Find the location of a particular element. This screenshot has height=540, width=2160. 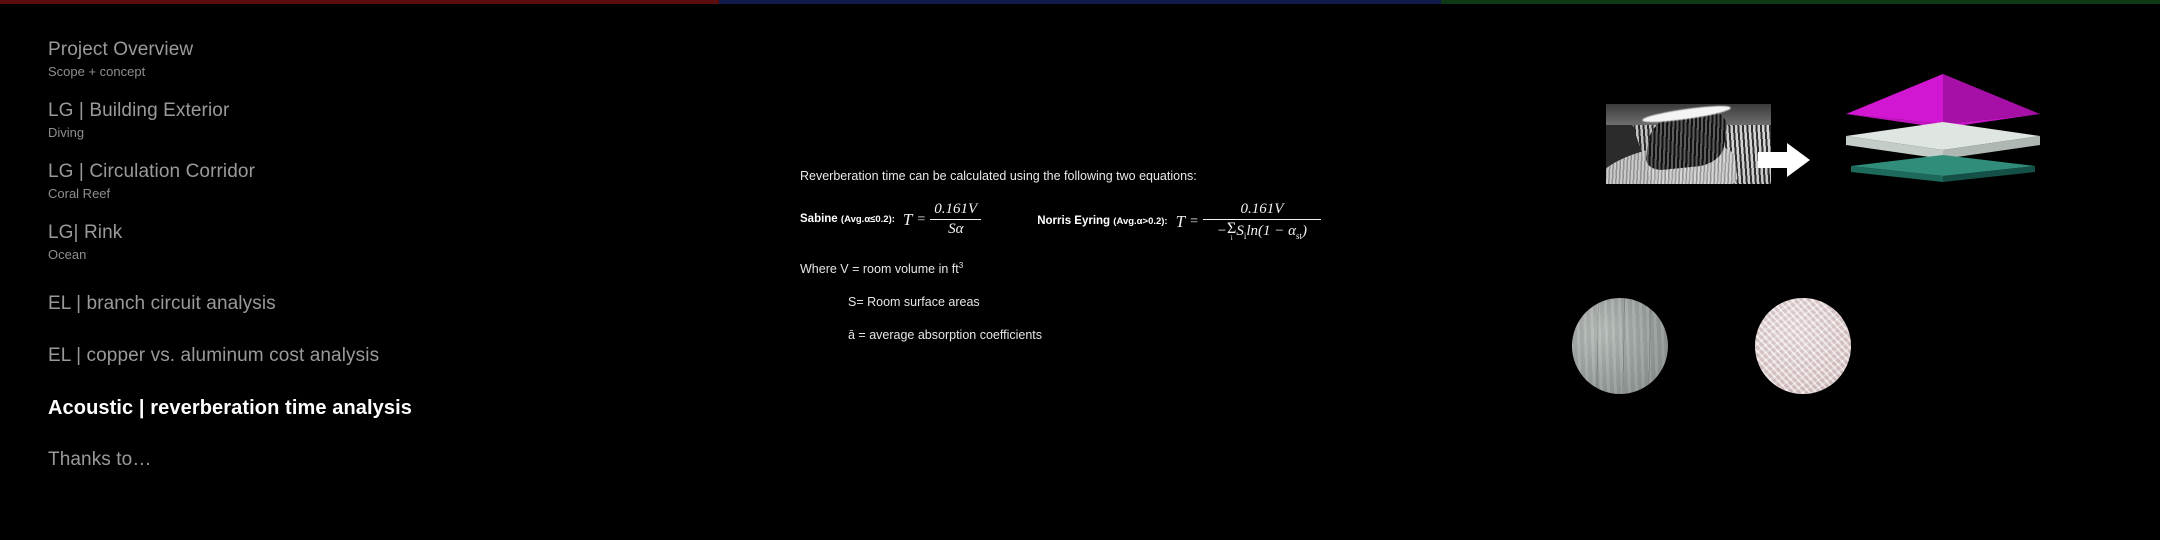

sabine-denominator: Sα is located at coordinates (956, 229).